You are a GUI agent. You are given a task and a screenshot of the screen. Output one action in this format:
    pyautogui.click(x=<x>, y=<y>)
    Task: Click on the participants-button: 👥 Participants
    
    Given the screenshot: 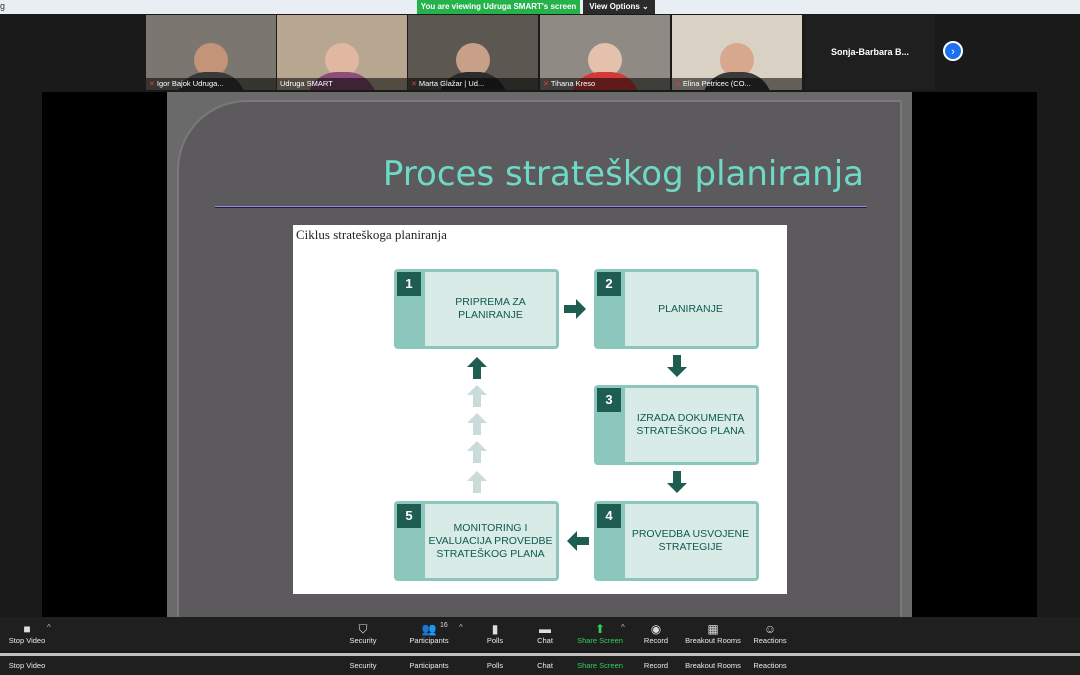 What is the action you would take?
    pyautogui.click(x=429, y=633)
    